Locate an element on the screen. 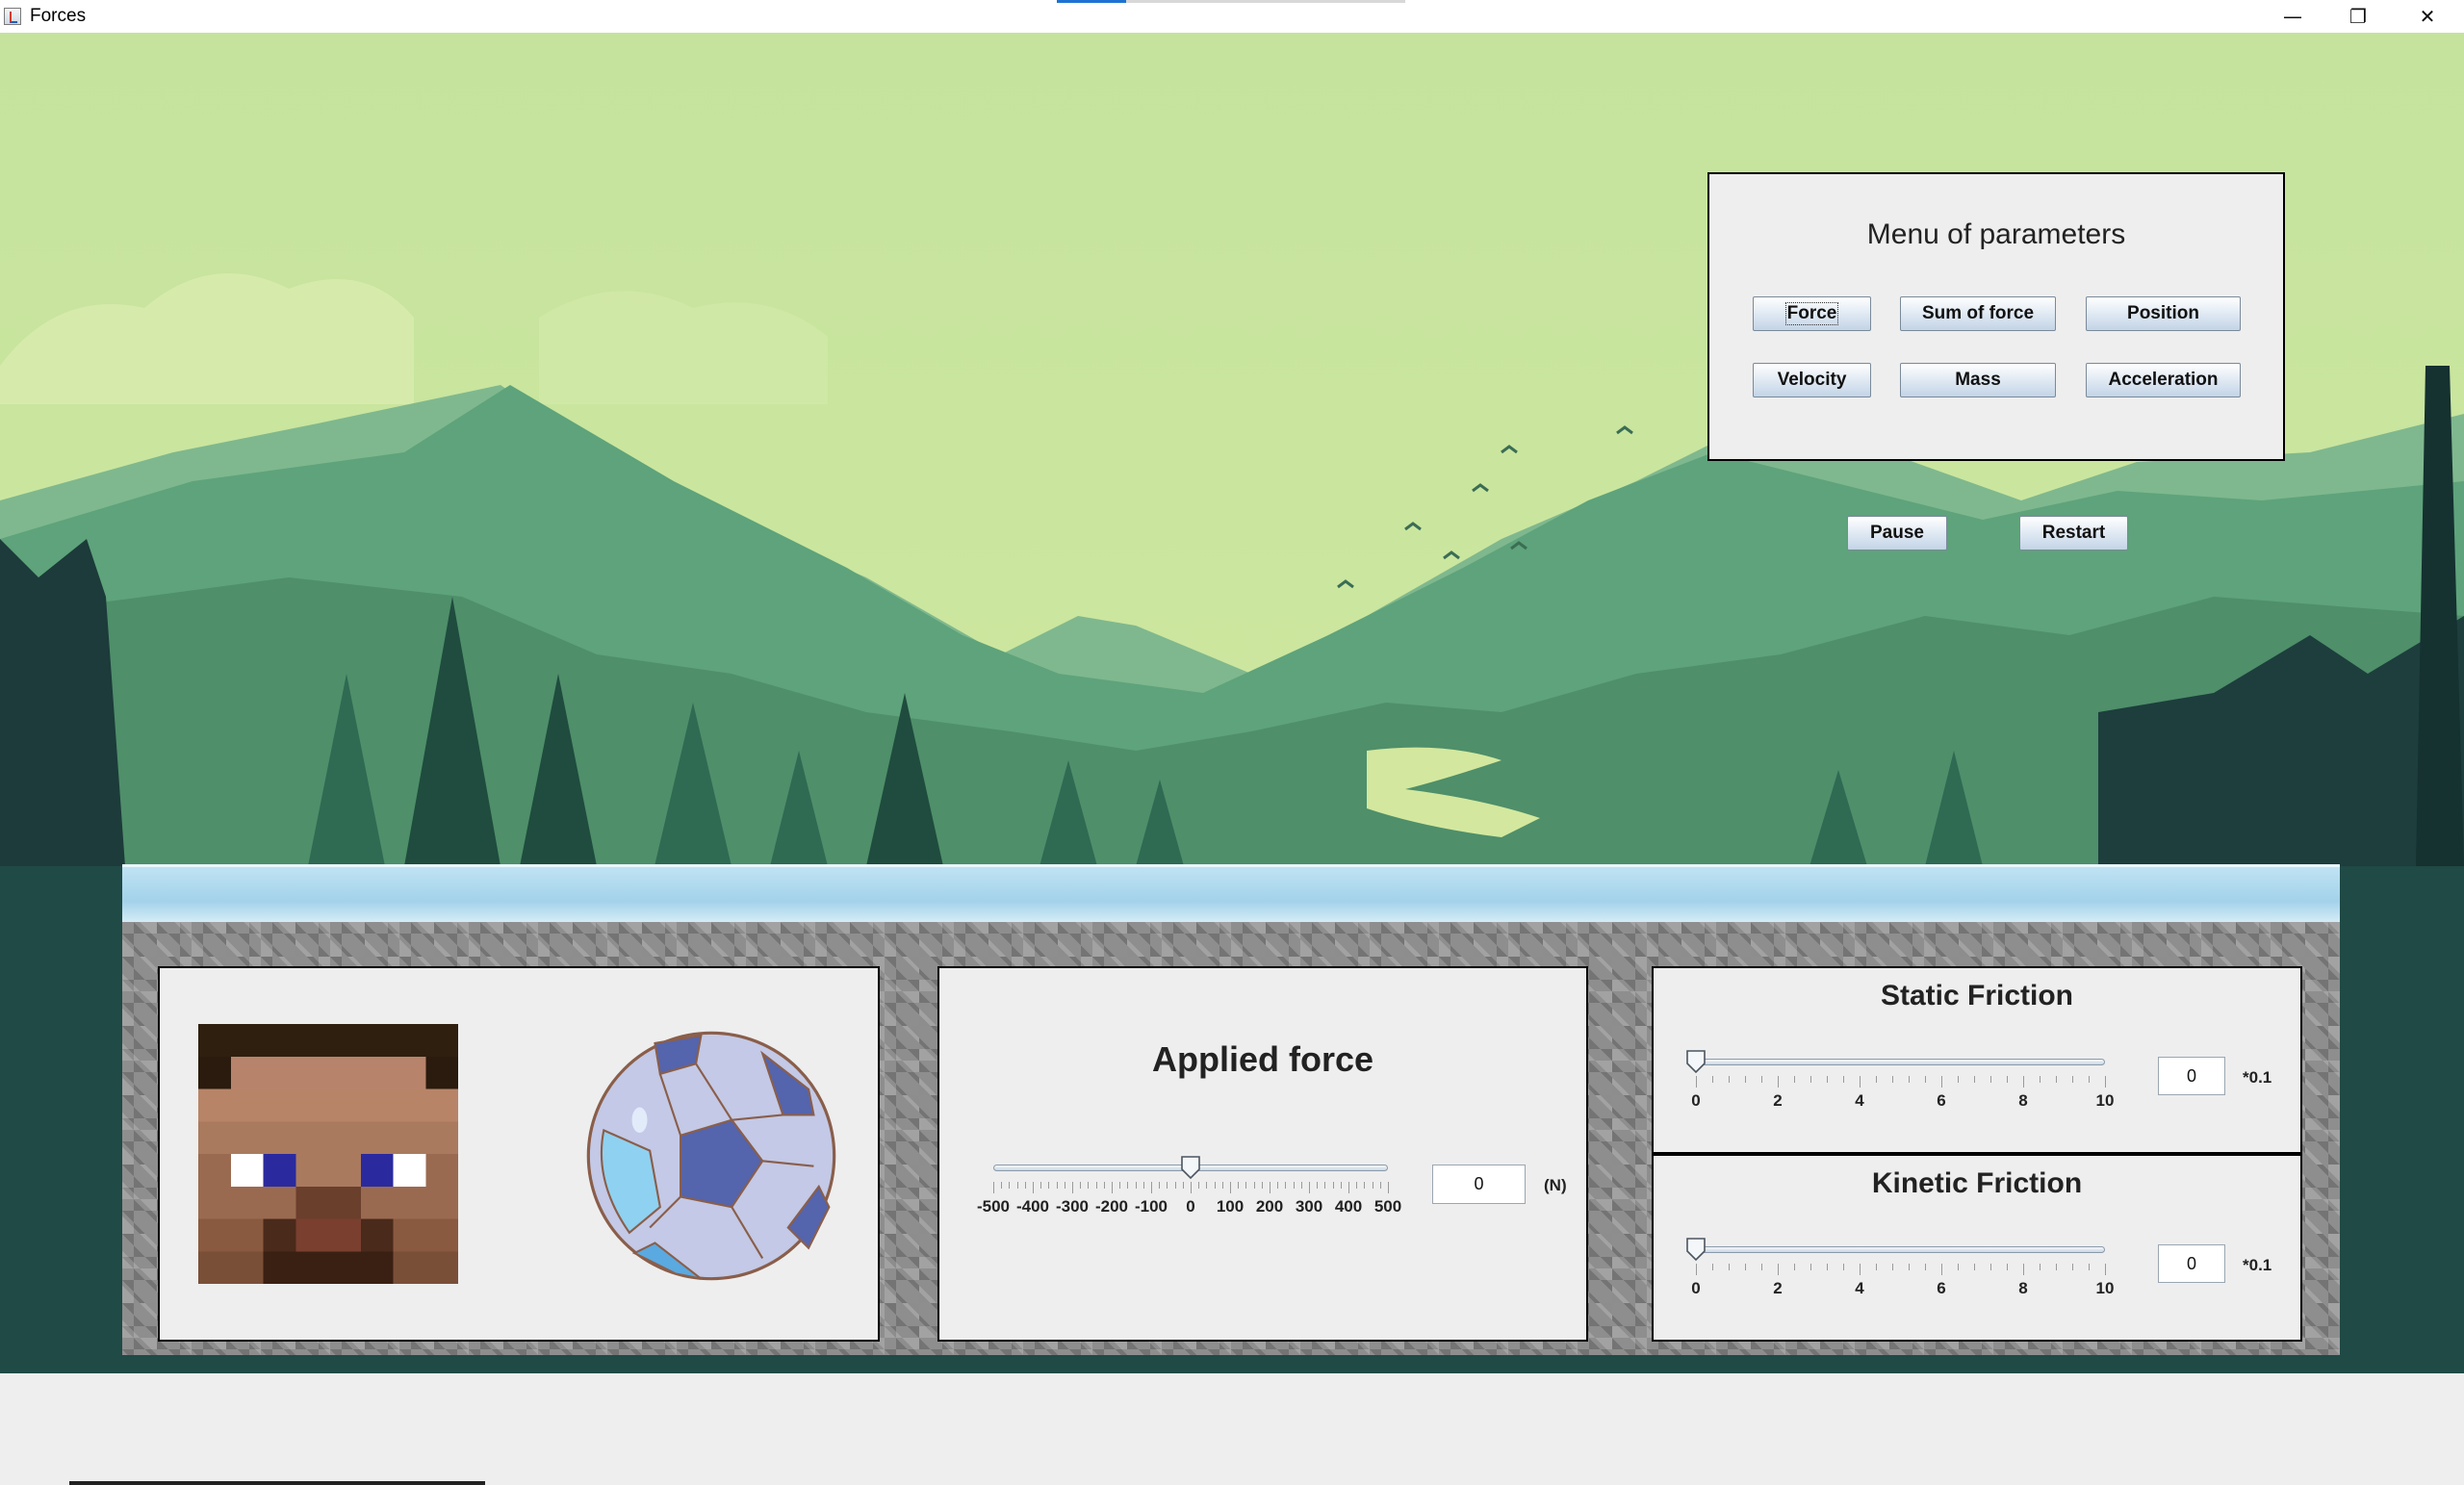 The image size is (2464, 1485). force-button-label: Force is located at coordinates (1811, 313).